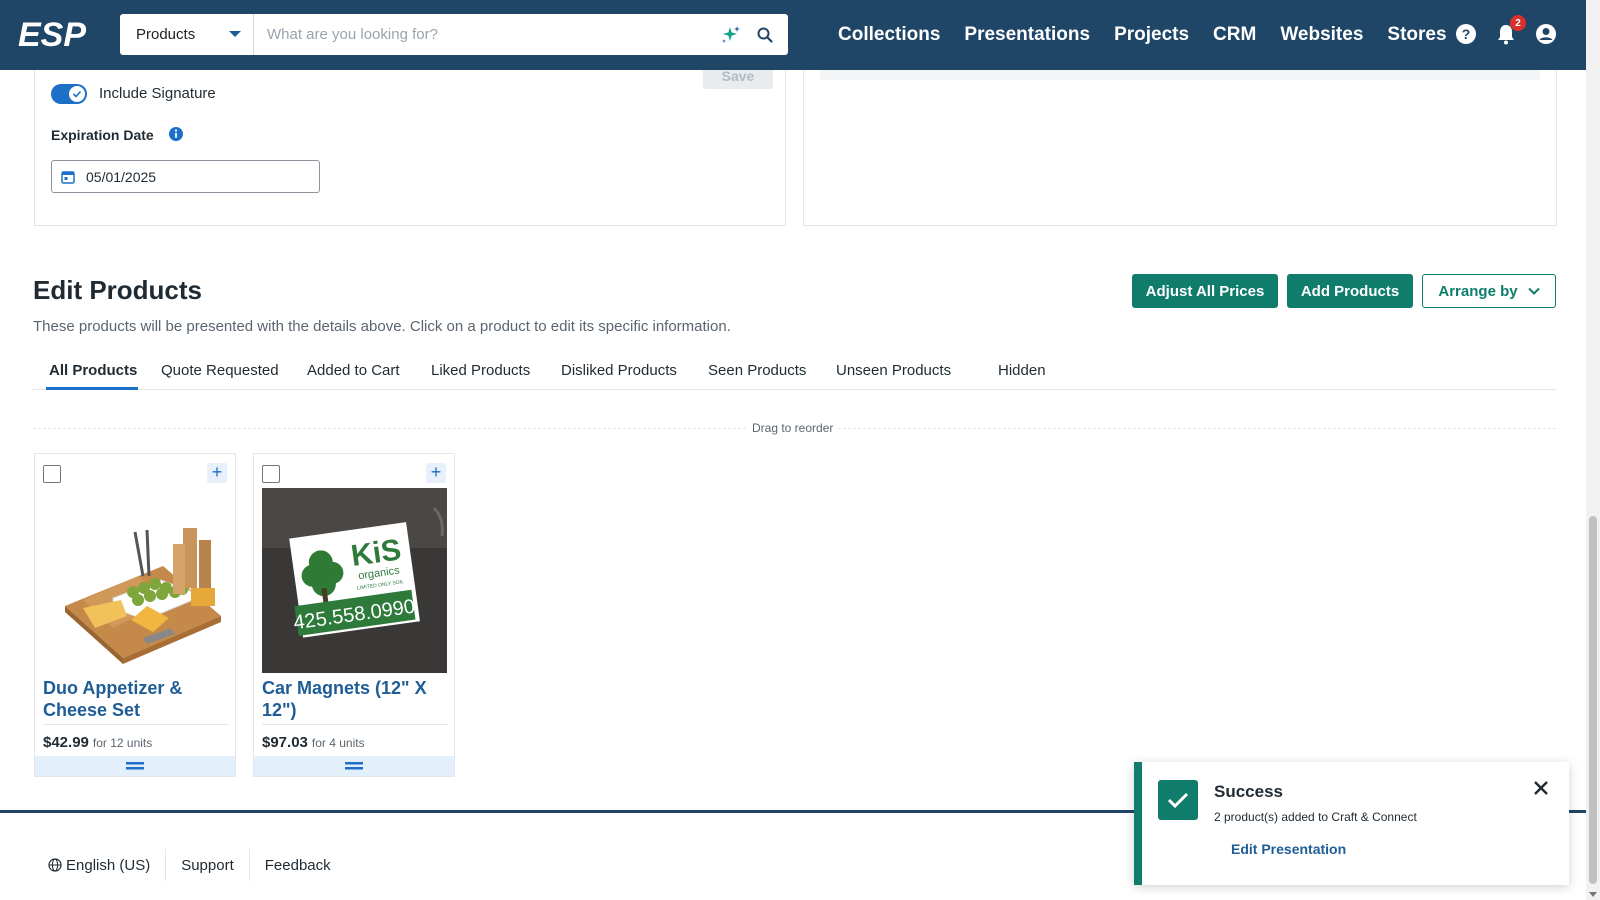  I want to click on product-price: $42.99, so click(66, 742).